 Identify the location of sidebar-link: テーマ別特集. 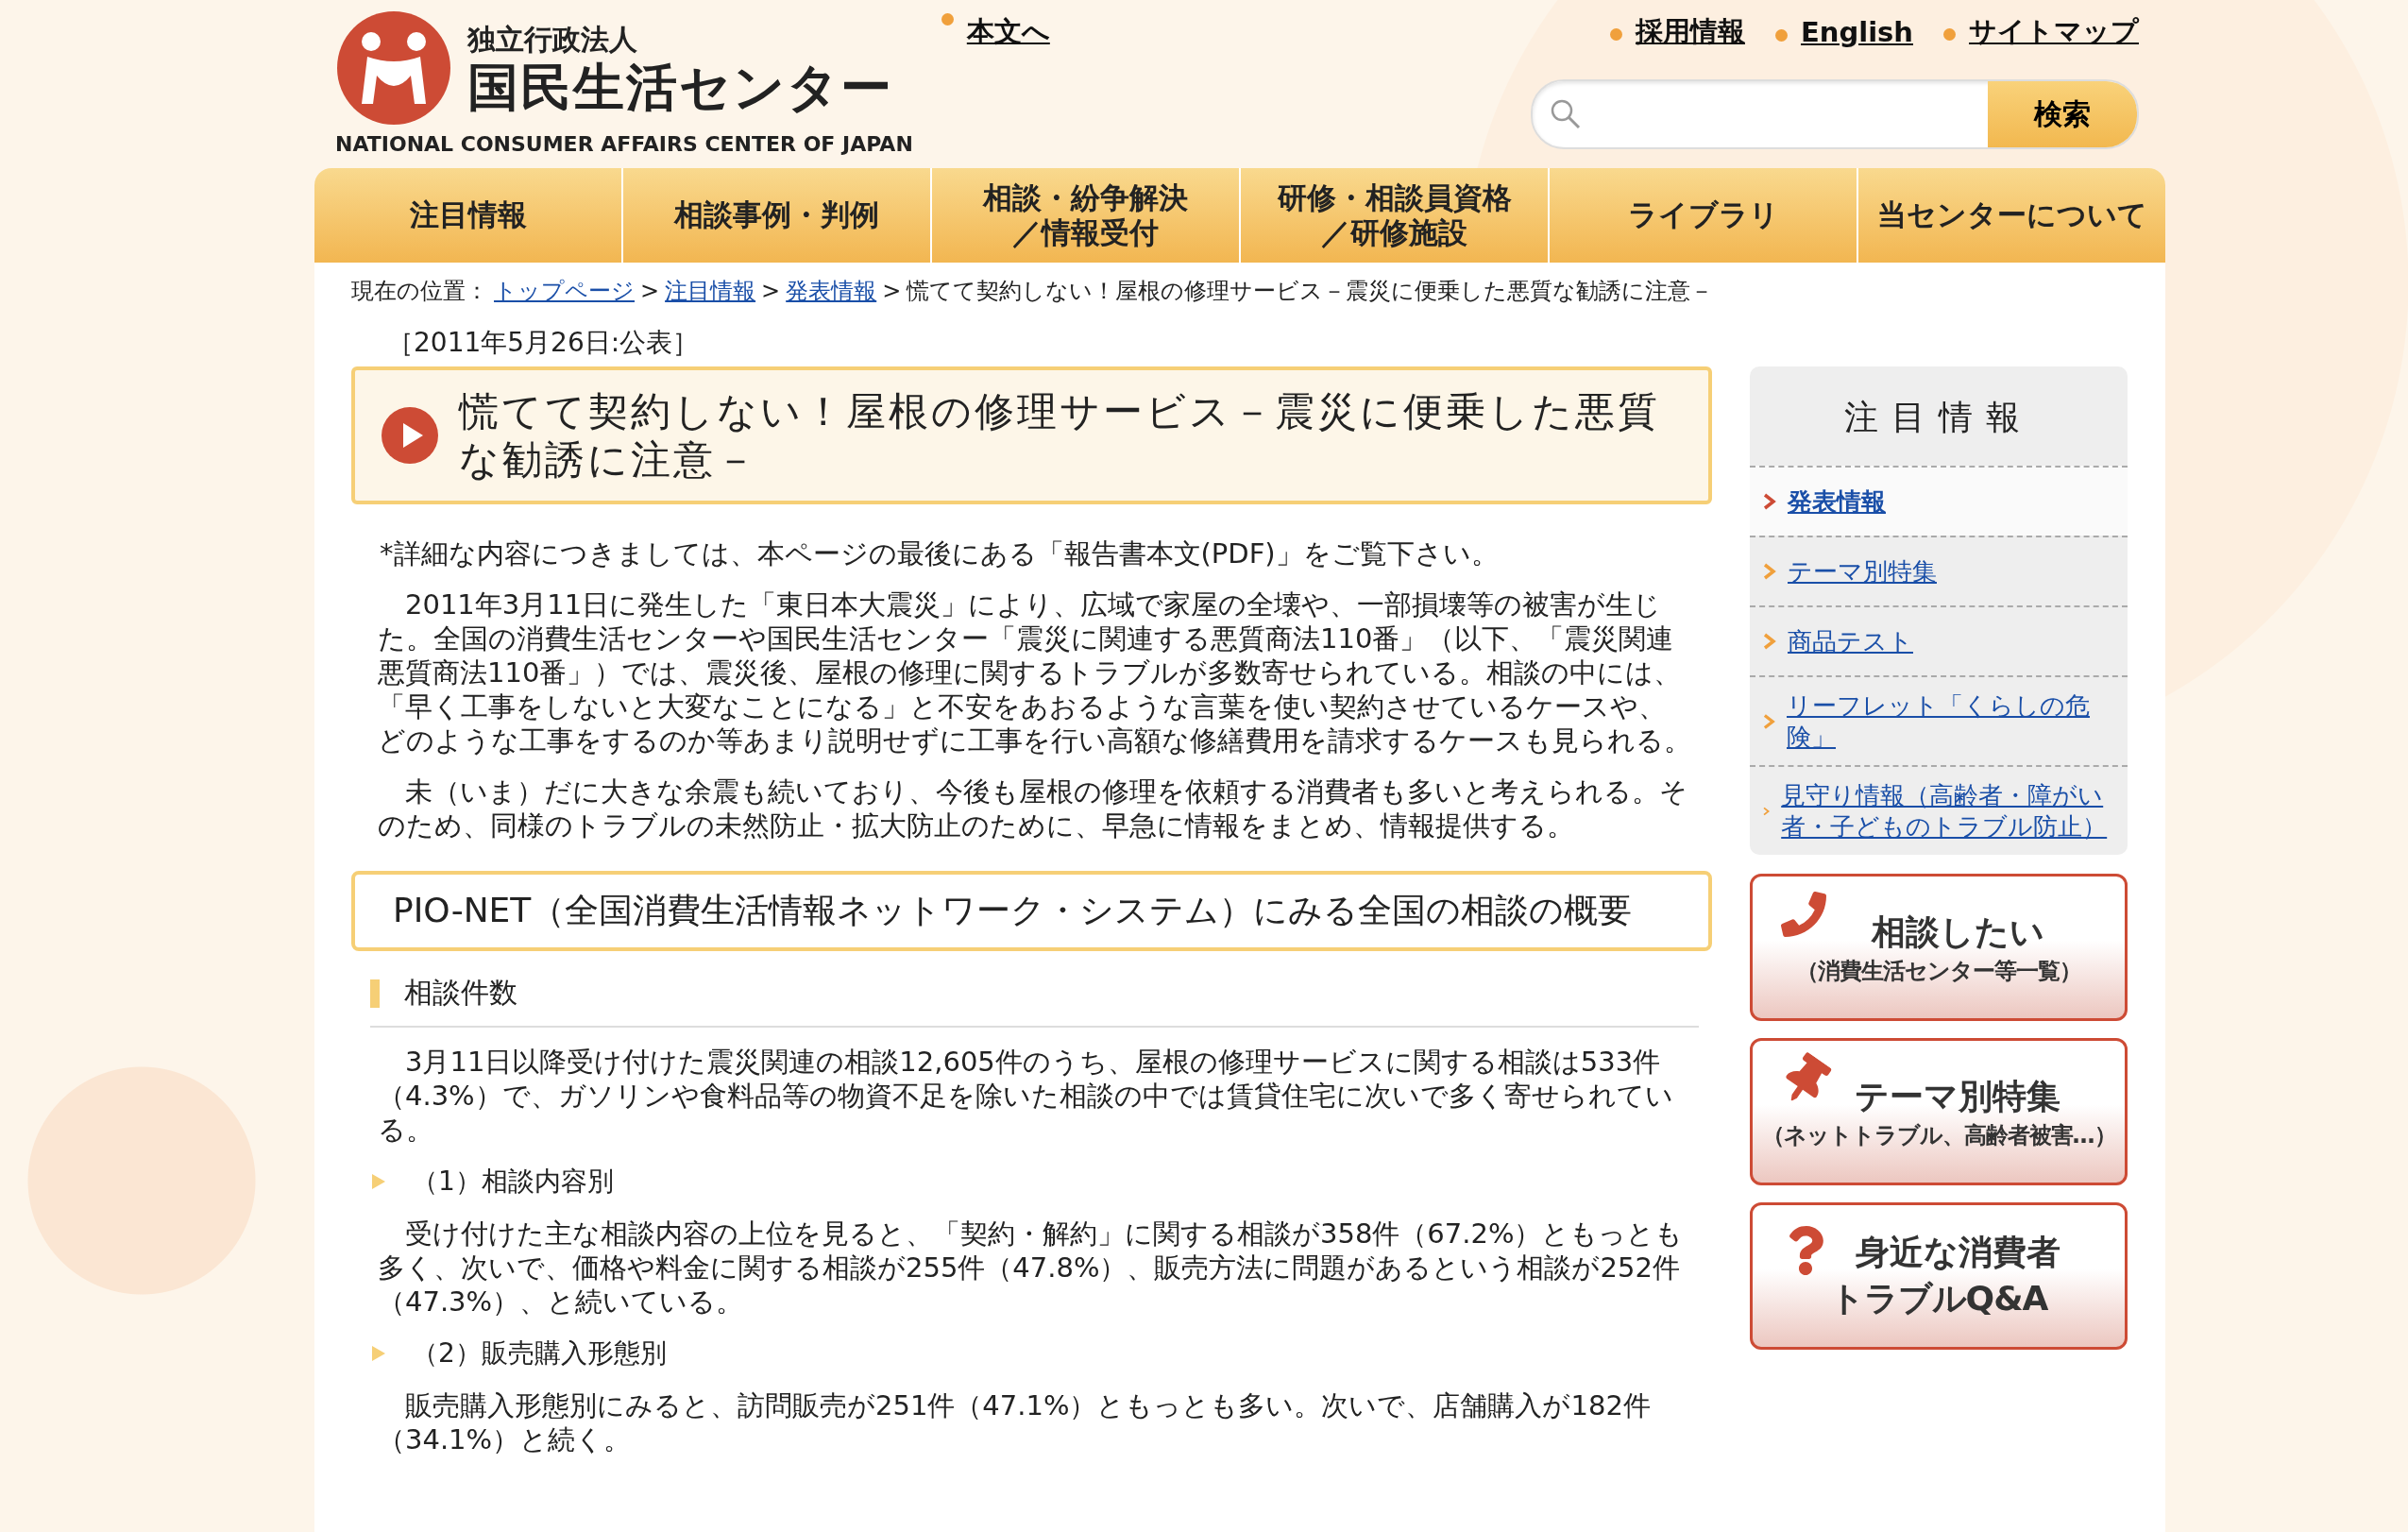
(1862, 571).